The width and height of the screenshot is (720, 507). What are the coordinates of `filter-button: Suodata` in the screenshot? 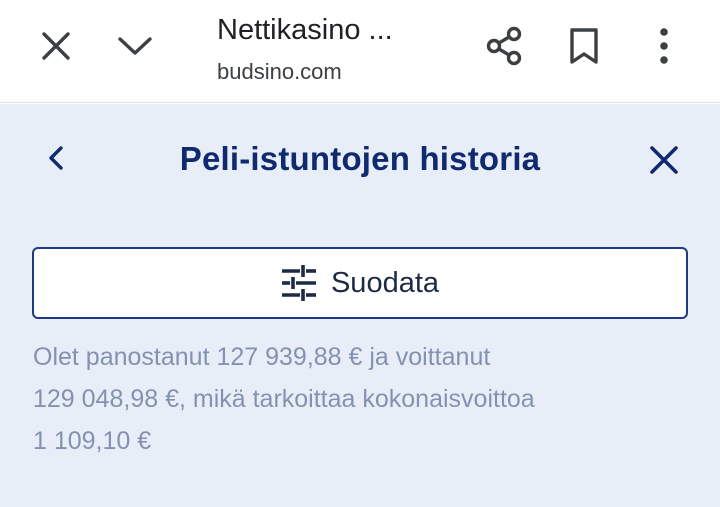 It's located at (360, 283).